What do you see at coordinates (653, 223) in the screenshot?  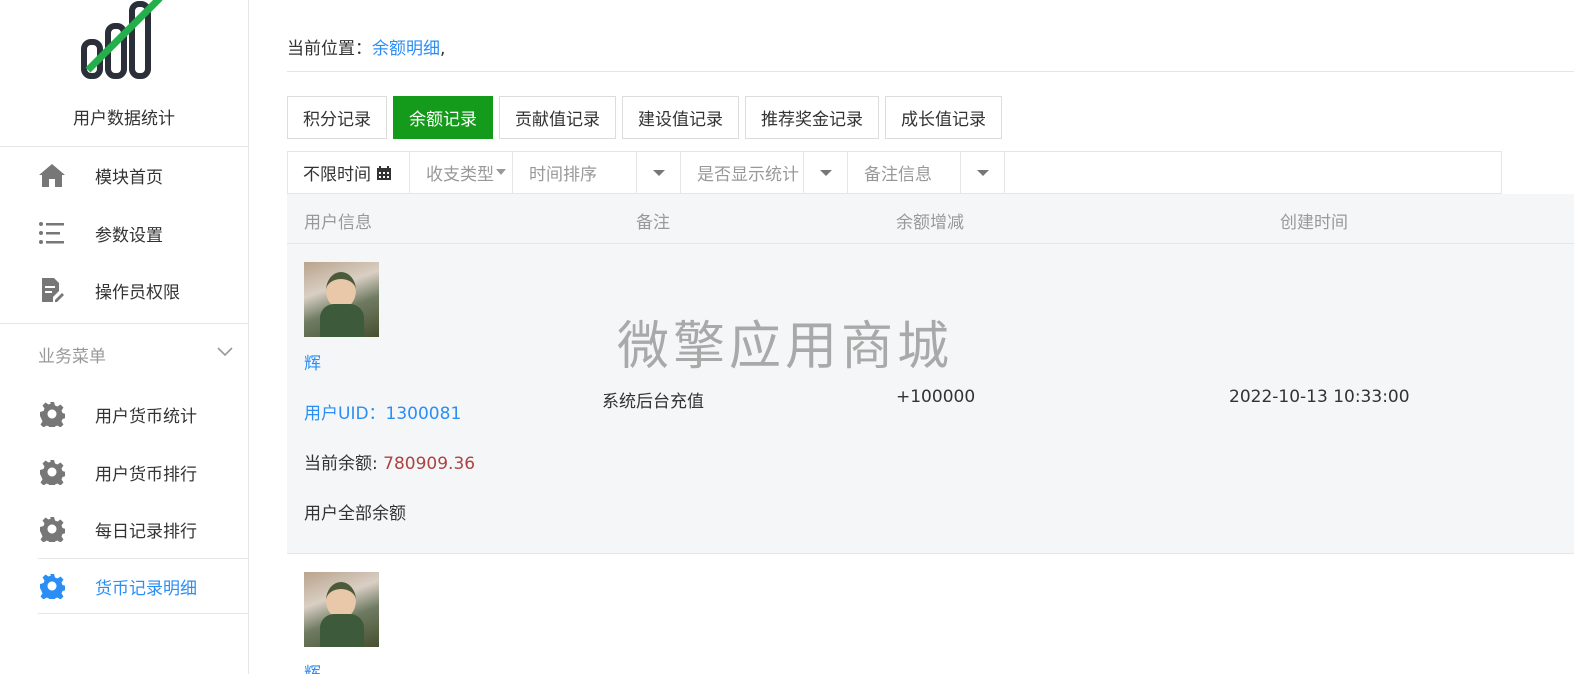 I see `column-header-remark: 备注` at bounding box center [653, 223].